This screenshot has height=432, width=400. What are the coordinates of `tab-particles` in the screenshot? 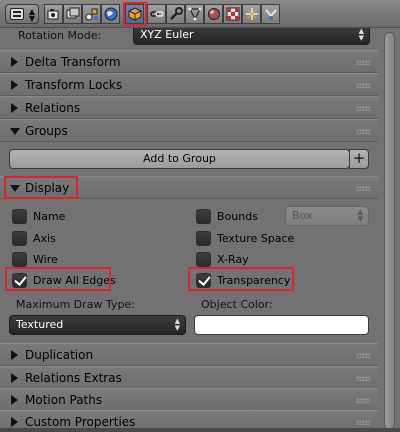 It's located at (251, 14).